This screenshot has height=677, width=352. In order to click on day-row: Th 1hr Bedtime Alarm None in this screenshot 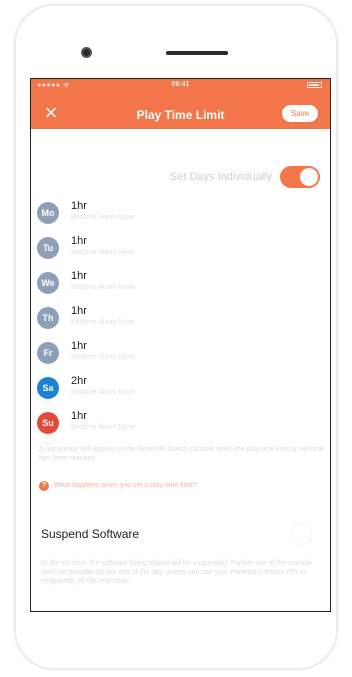, I will do `click(180, 321)`.